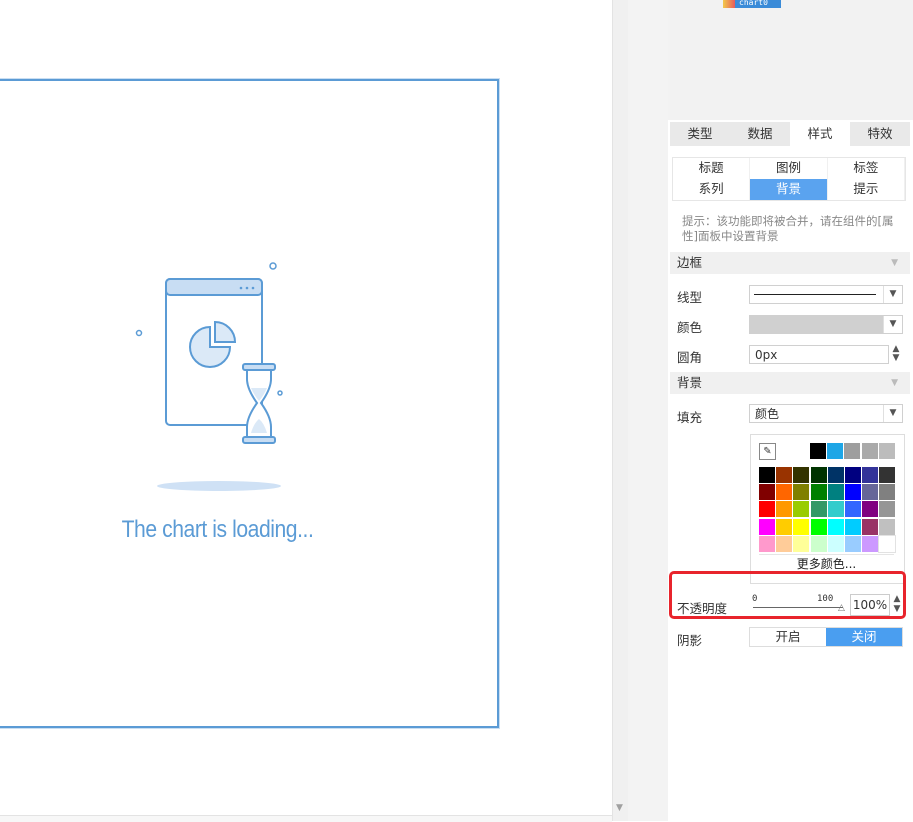 This screenshot has width=913, height=822. Describe the element at coordinates (866, 189) in the screenshot. I see `subtab-tooltip: 提示` at that location.